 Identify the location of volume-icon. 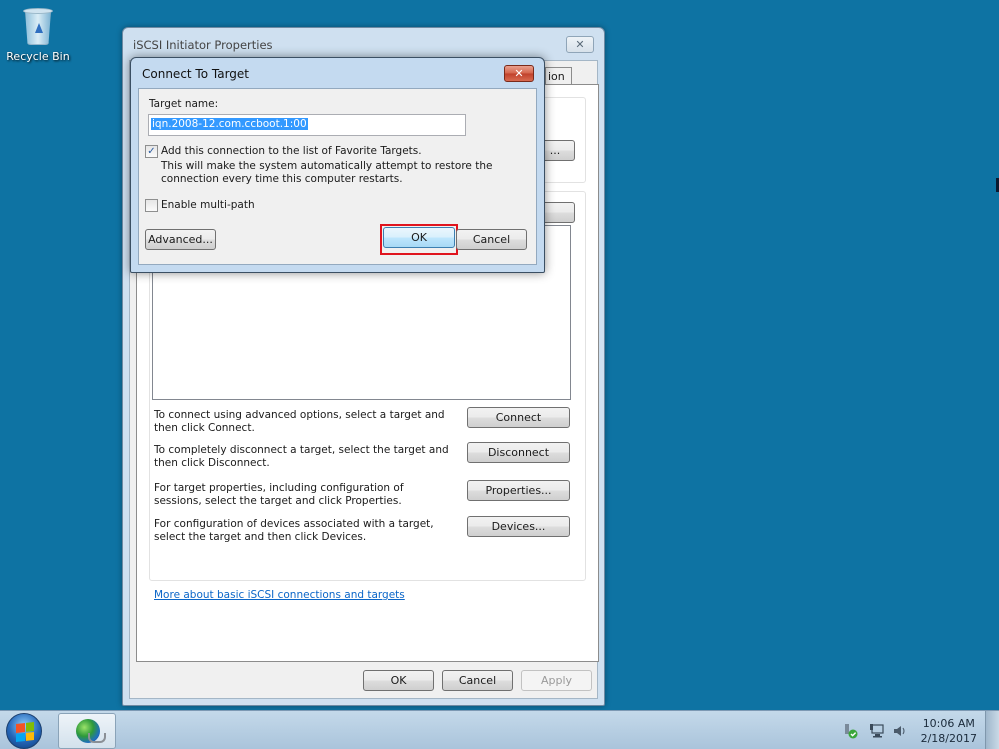
(900, 731).